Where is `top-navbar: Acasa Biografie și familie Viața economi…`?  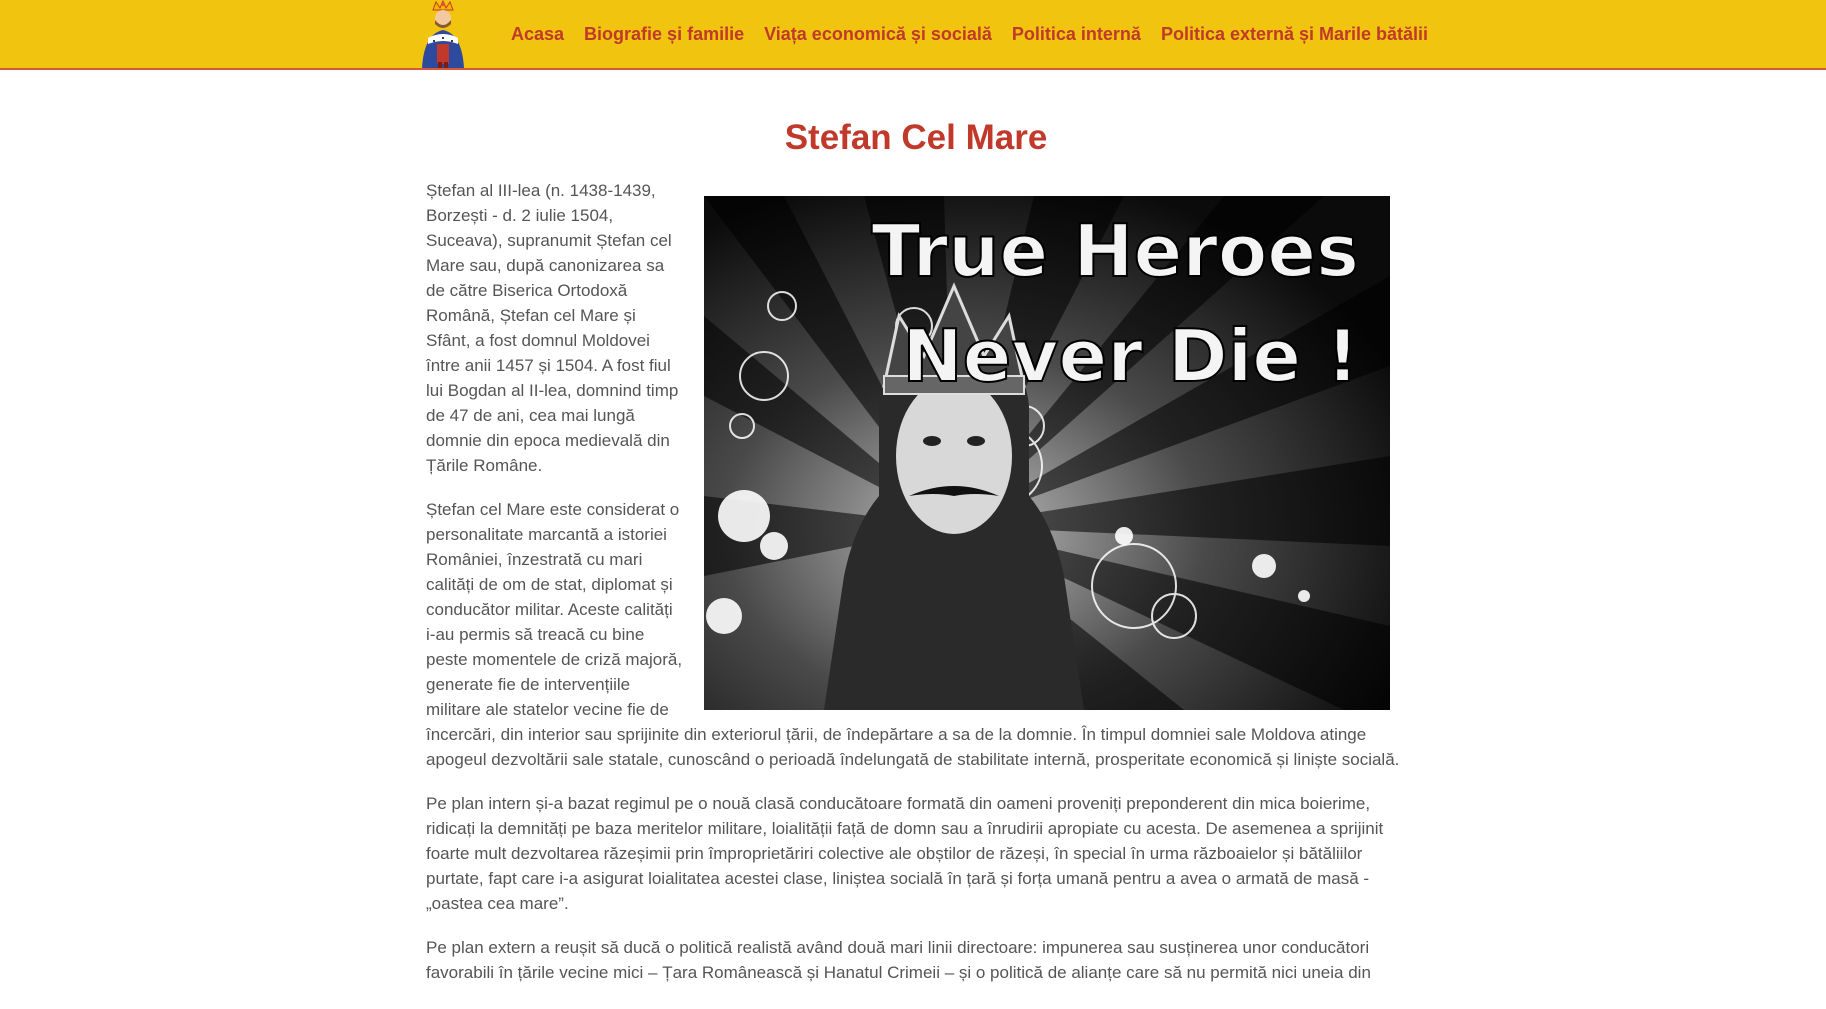 top-navbar: Acasa Biografie și familie Viața economi… is located at coordinates (913, 35).